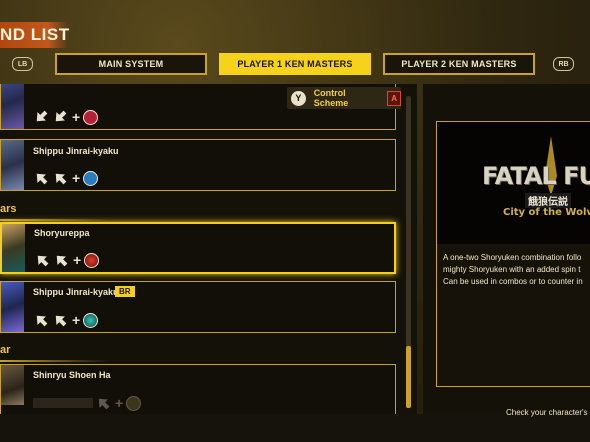 Image resolution: width=590 pixels, height=442 pixels. I want to click on section-label: ars, so click(8, 209).